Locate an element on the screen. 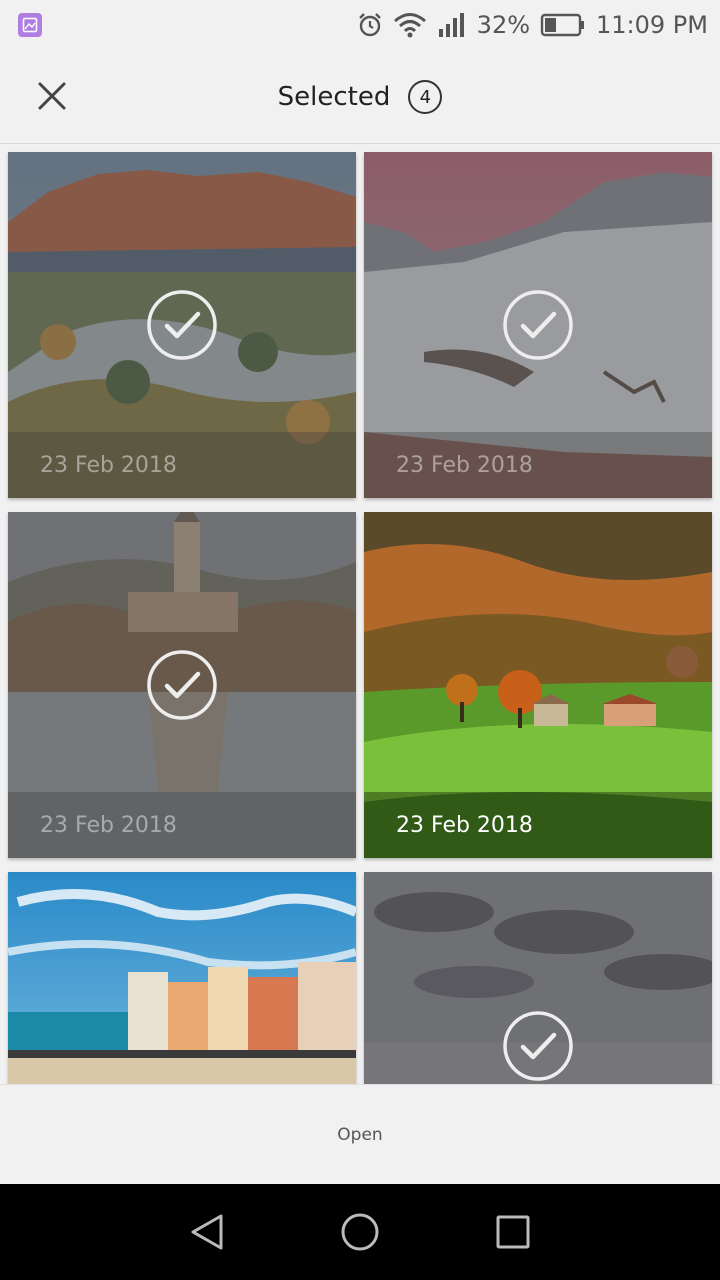  recents-icon is located at coordinates (513, 1232).